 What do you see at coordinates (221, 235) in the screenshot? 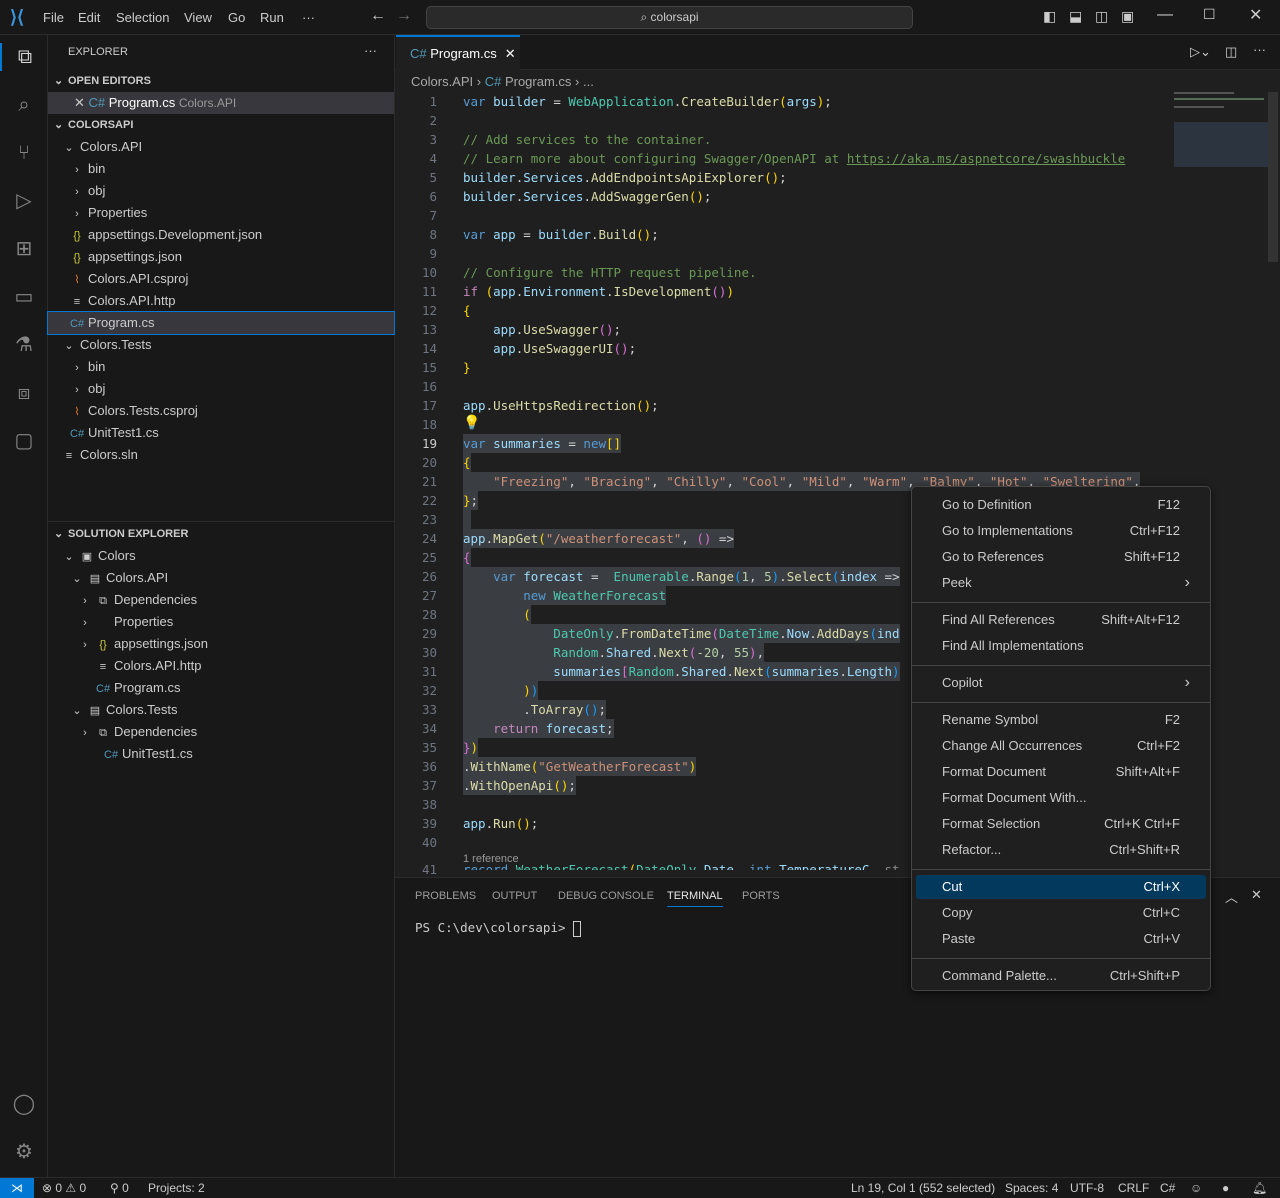
I see `tree-item: {} appsettings.Development.json` at bounding box center [221, 235].